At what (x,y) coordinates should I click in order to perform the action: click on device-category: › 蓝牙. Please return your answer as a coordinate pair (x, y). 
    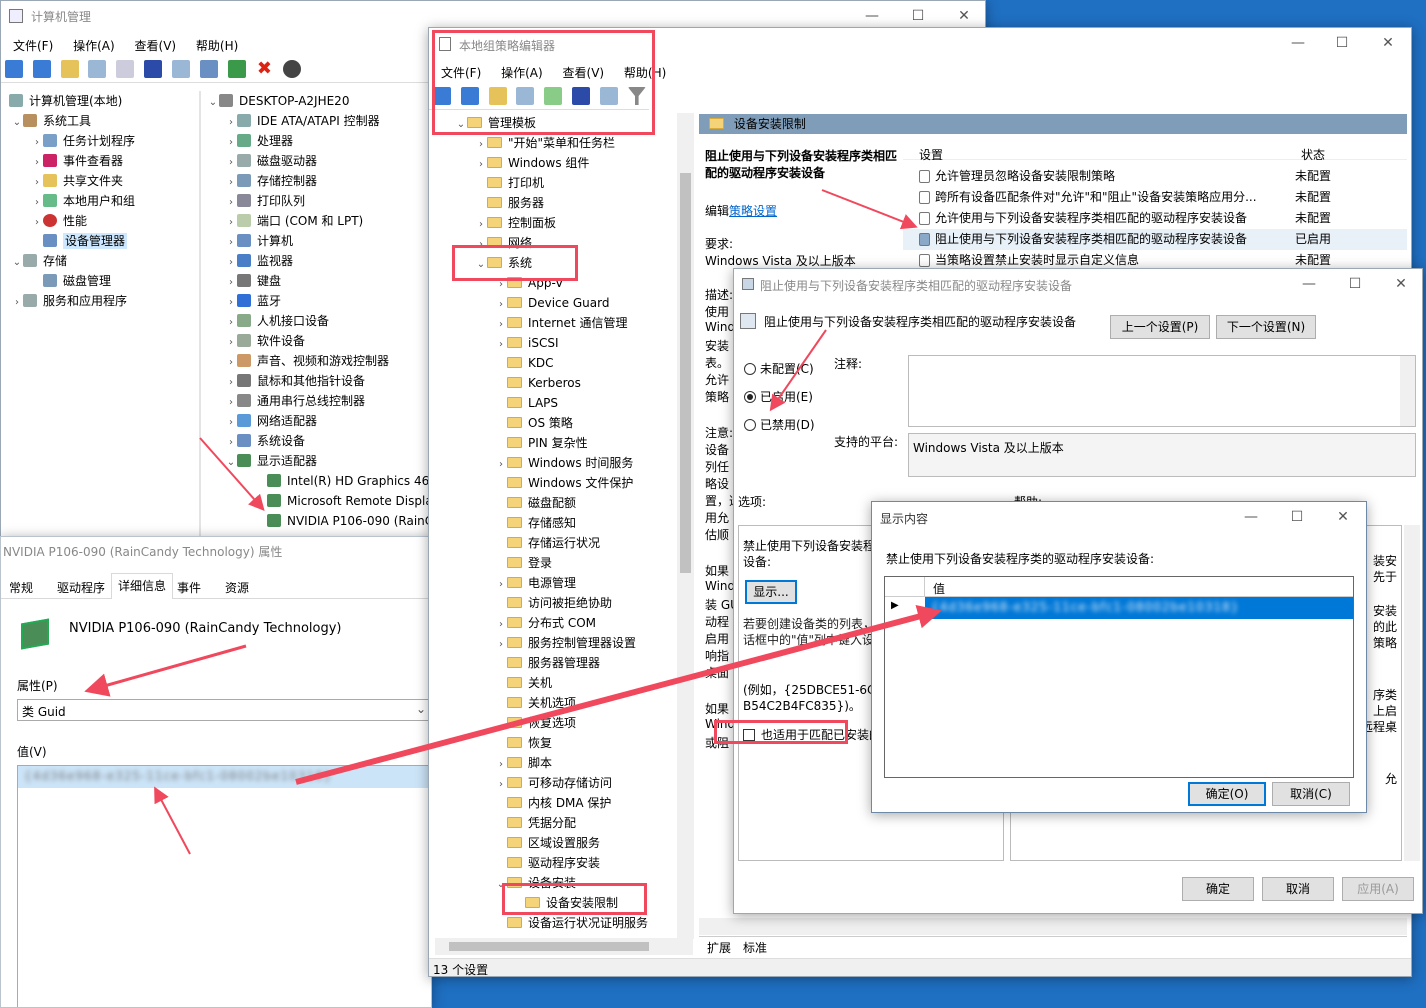
    Looking at the image, I should click on (318, 301).